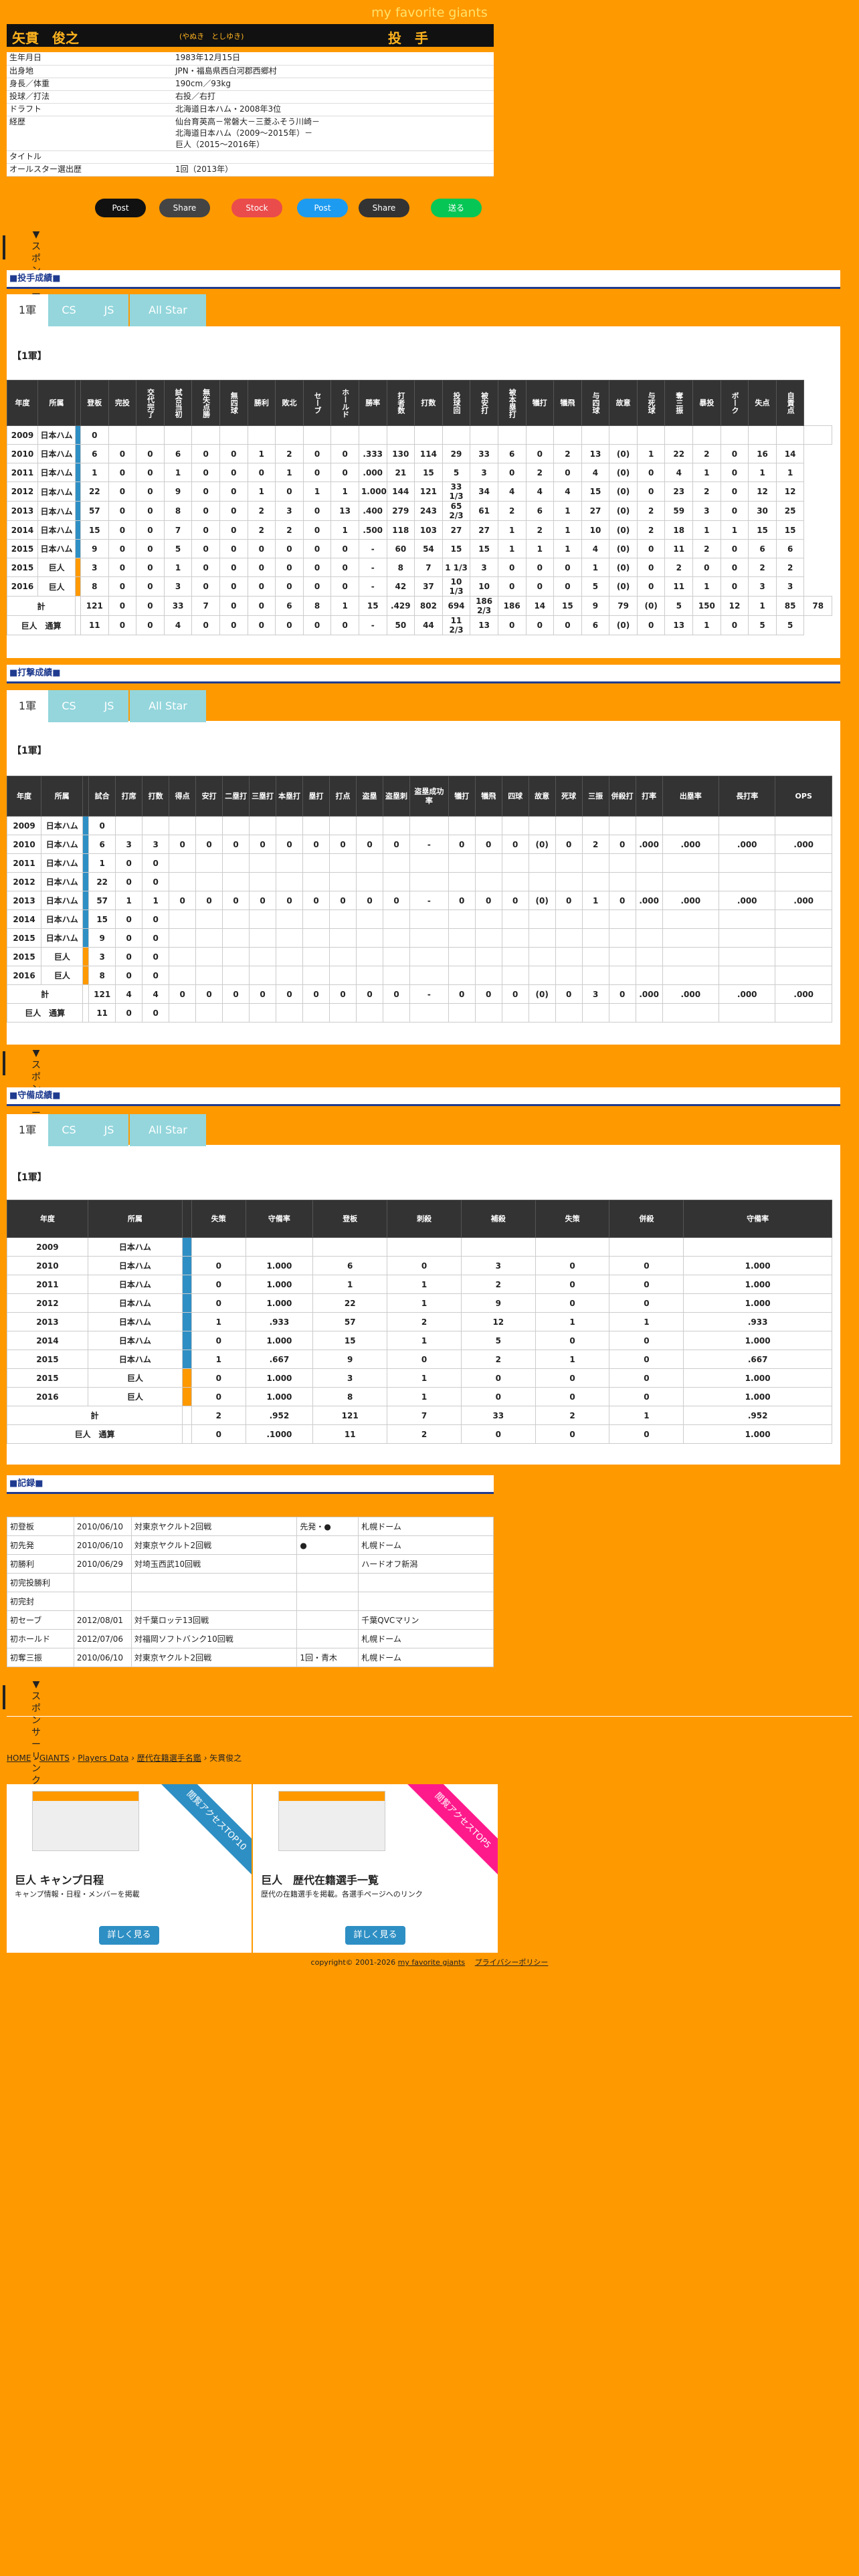 This screenshot has height=2576, width=859. I want to click on column-header: 失点, so click(762, 403).